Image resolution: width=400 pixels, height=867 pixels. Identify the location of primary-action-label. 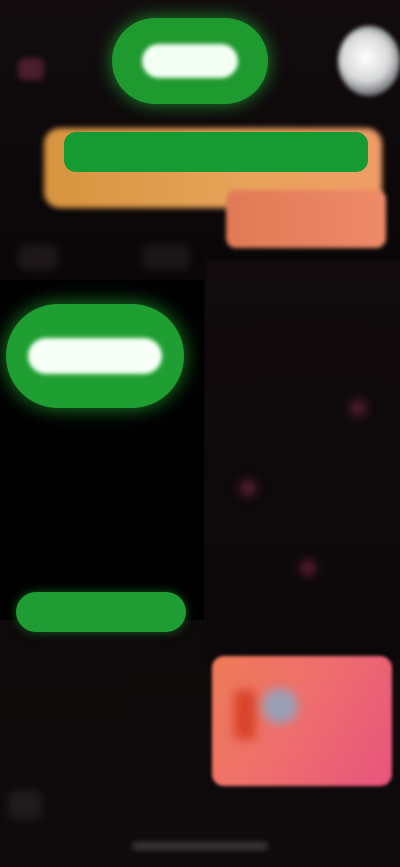
(190, 61).